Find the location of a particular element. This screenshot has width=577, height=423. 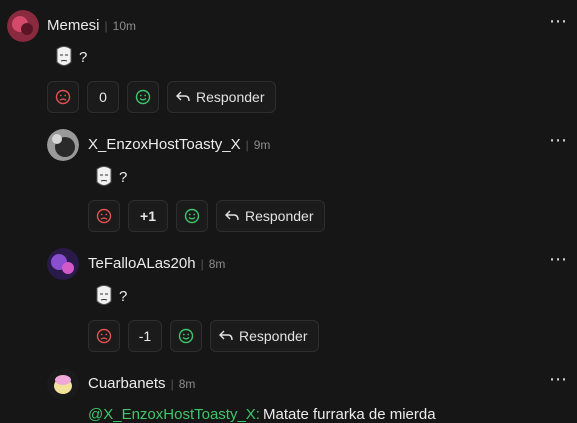

comment-header: X_EnzoxHostToasty_X | 9m is located at coordinates (179, 144).